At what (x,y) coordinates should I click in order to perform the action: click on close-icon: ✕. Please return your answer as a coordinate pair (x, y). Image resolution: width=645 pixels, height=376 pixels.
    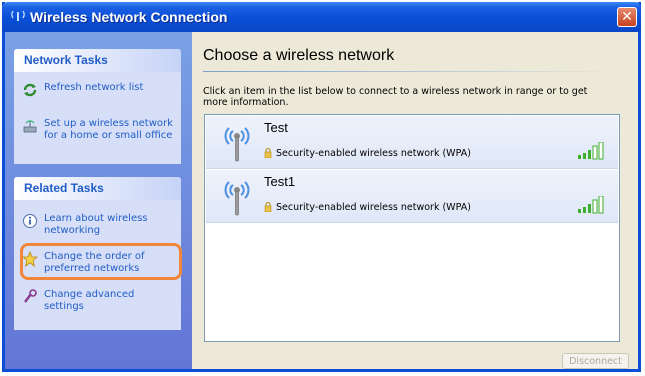
    Looking at the image, I should click on (627, 17).